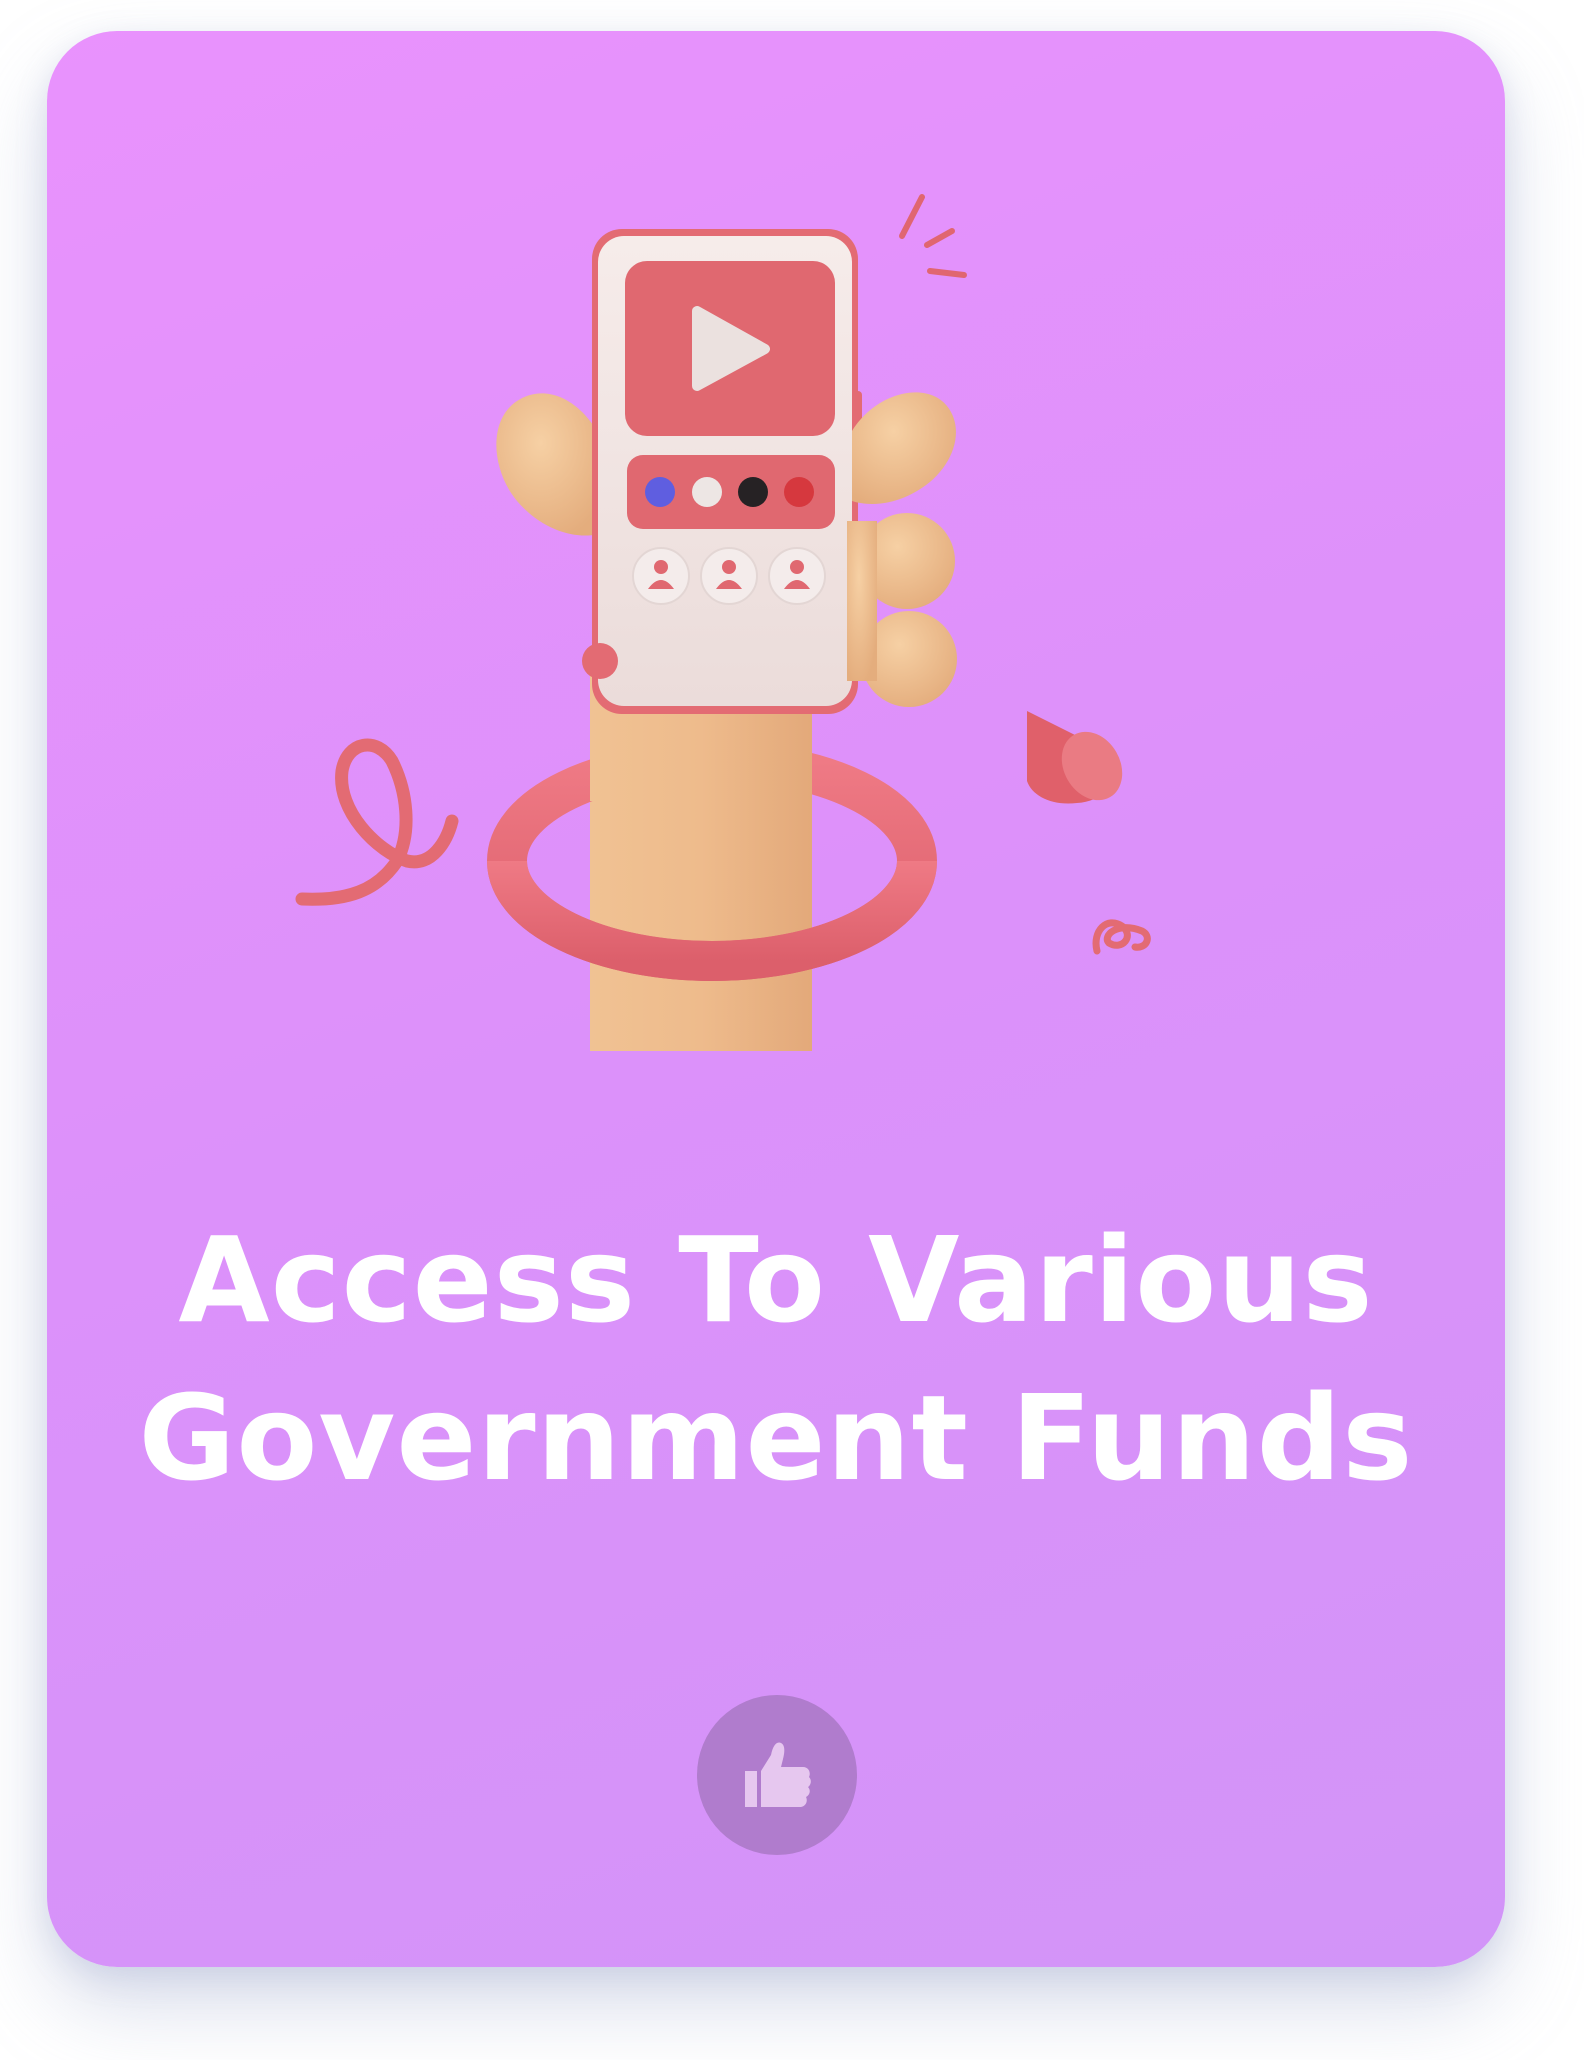 The height and width of the screenshot is (2060, 1584). I want to click on sparkle-lines, so click(933, 236).